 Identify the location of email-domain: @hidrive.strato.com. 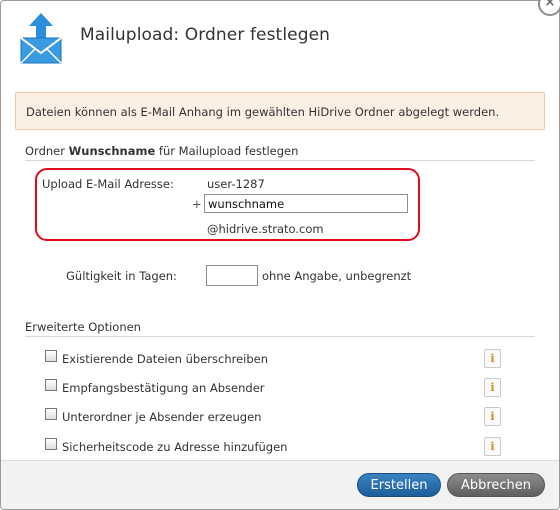
(265, 229).